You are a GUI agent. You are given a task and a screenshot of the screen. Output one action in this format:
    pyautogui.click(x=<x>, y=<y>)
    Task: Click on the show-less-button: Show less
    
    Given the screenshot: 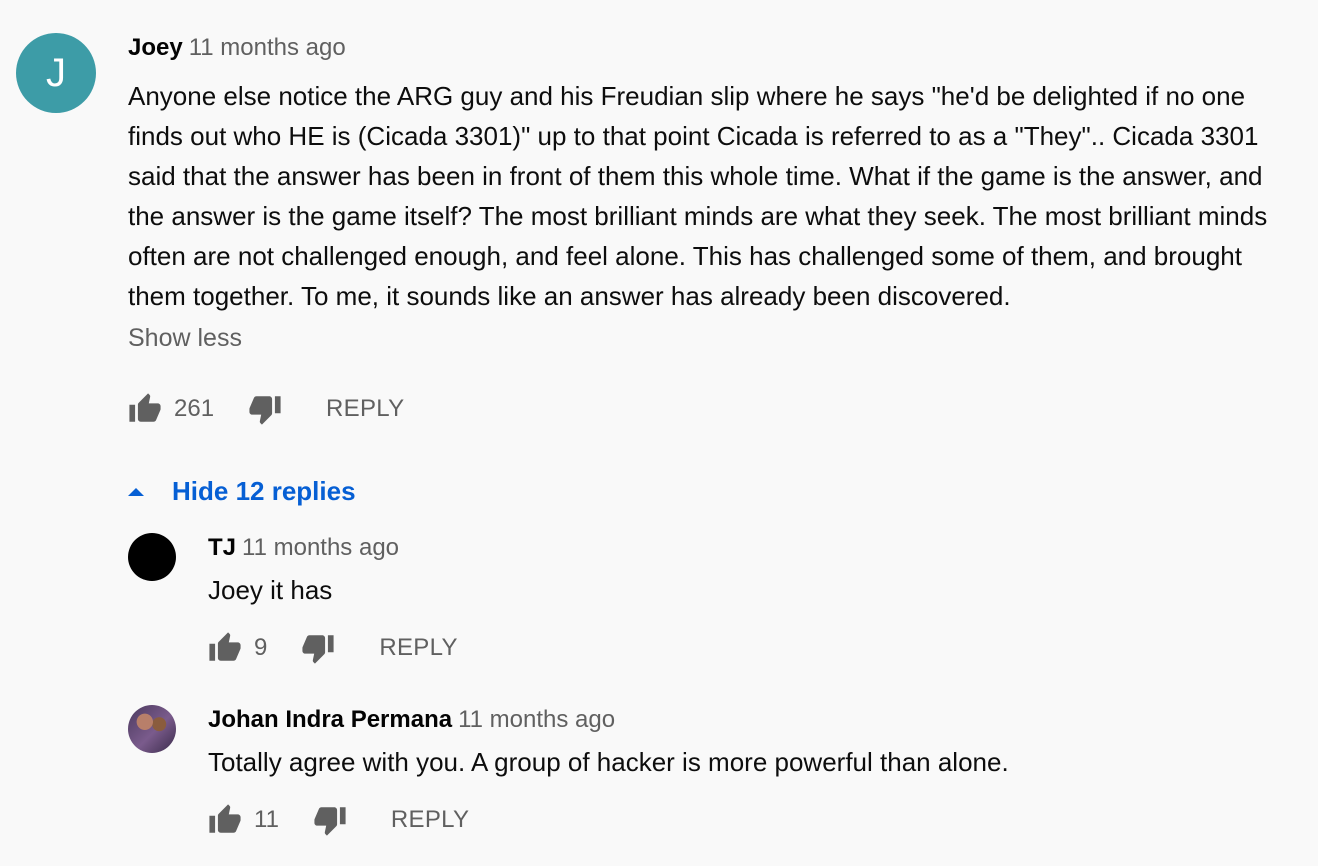 What is the action you would take?
    pyautogui.click(x=708, y=338)
    